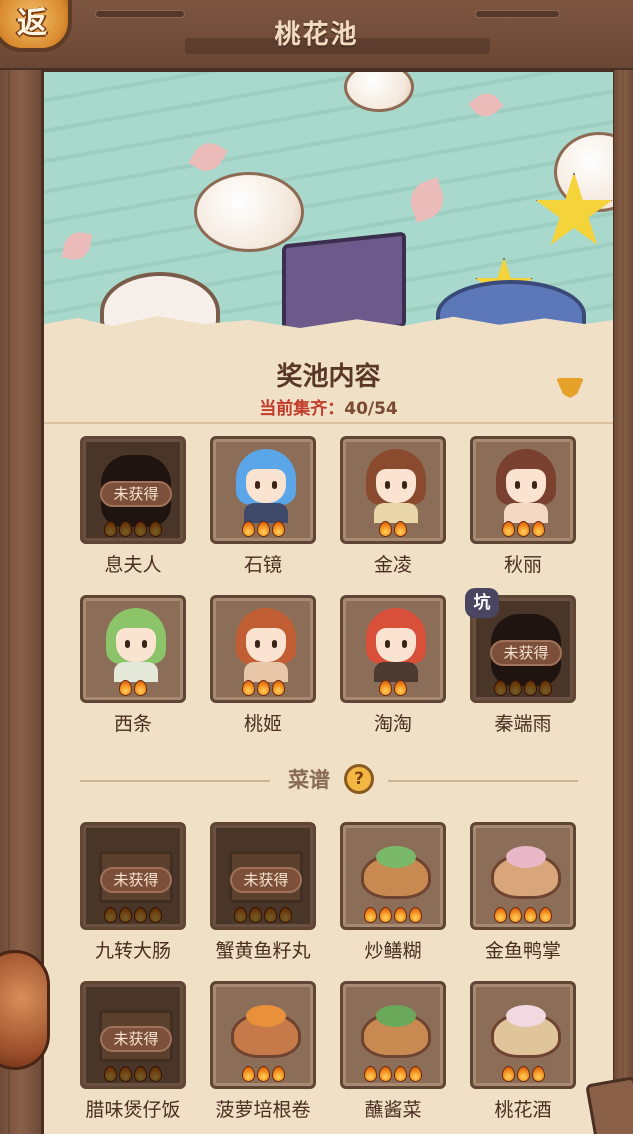 The image size is (633, 1134). I want to click on character-card: 未获得 坑秦端雨, so click(520, 662).